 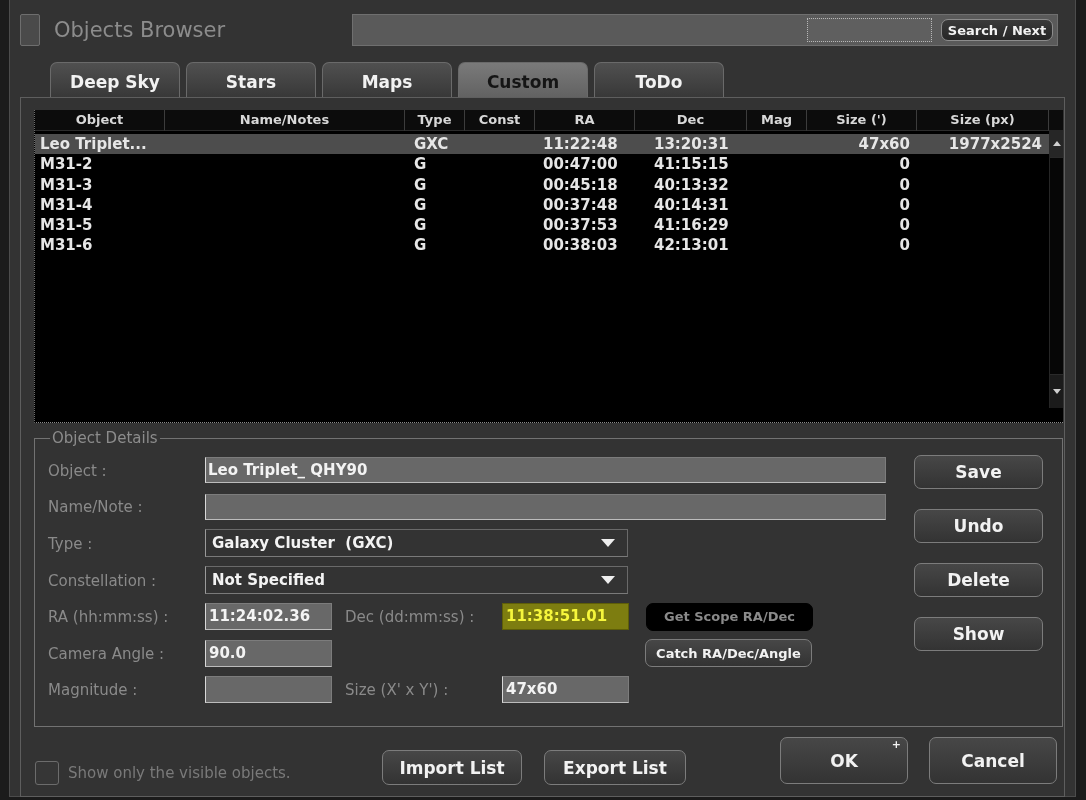 I want to click on list-button: Export List, so click(x=615, y=767).